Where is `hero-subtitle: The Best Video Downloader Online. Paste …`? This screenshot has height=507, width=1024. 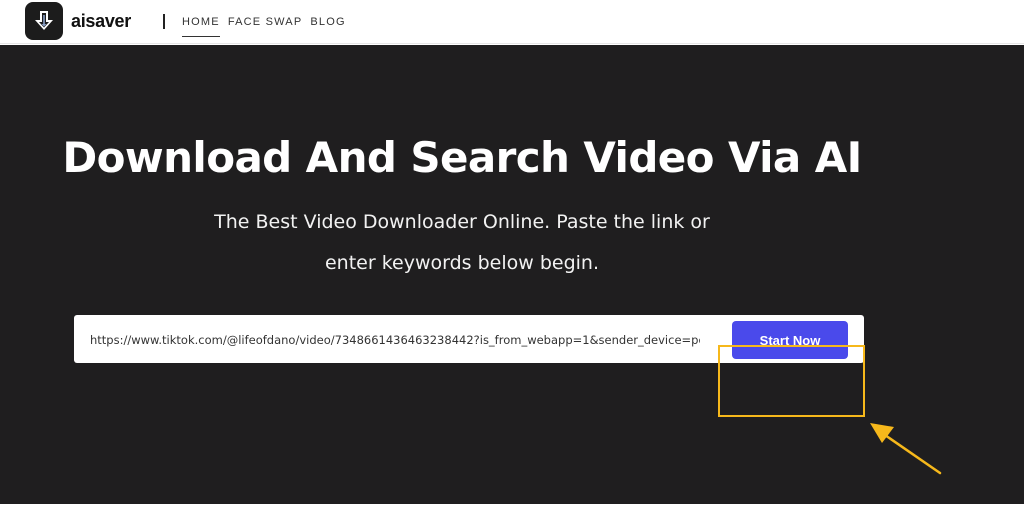
hero-subtitle: The Best Video Downloader Online. Paste … is located at coordinates (462, 242).